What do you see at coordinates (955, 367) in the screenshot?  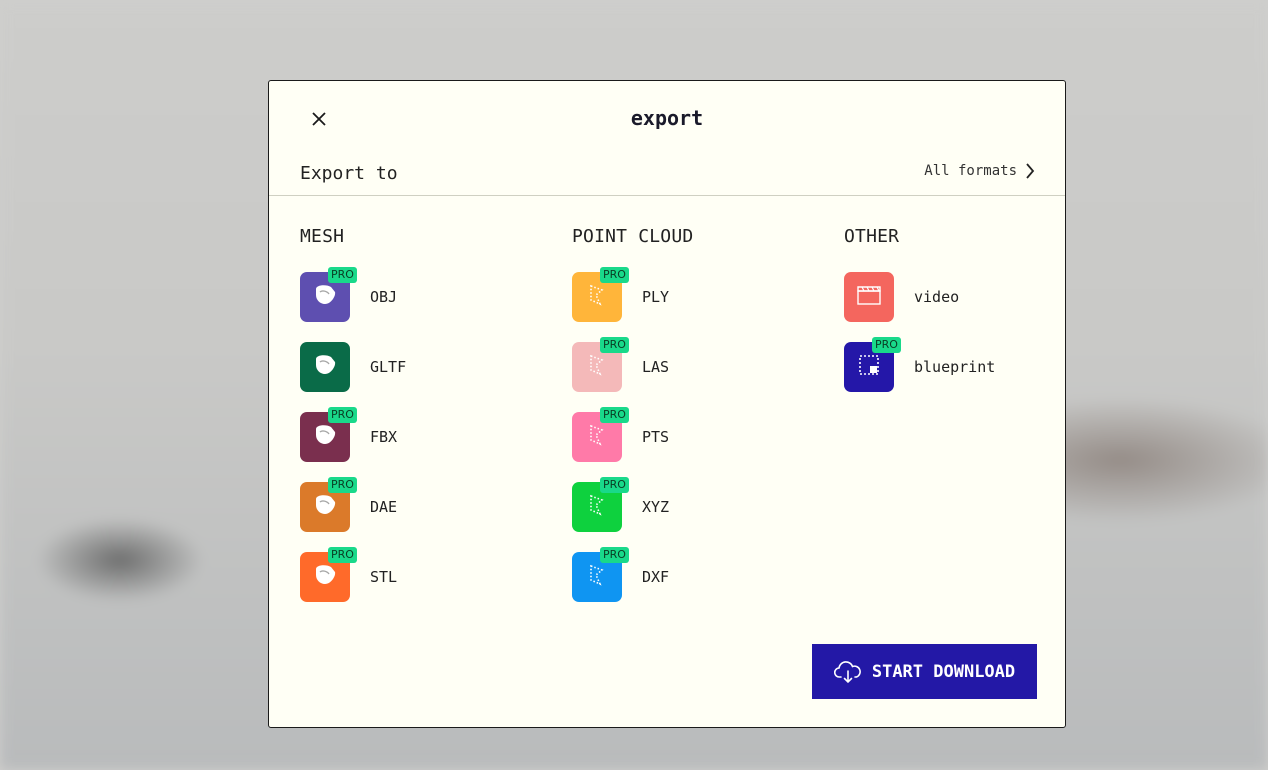 I see `format-label: blueprint` at bounding box center [955, 367].